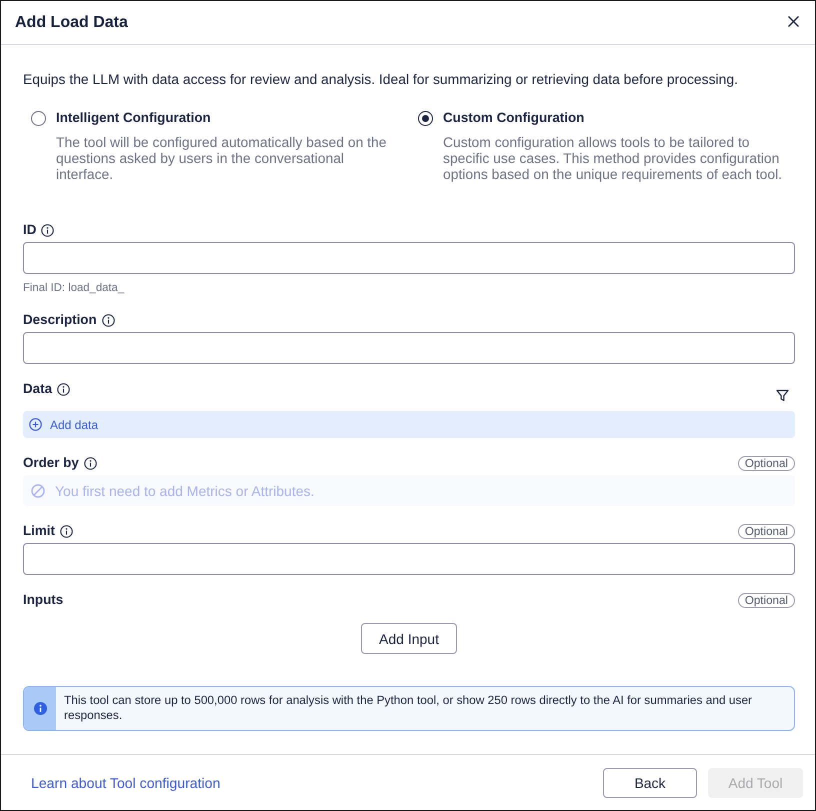  Describe the element at coordinates (74, 288) in the screenshot. I see `hint-text: Final ID: load_data_` at that location.